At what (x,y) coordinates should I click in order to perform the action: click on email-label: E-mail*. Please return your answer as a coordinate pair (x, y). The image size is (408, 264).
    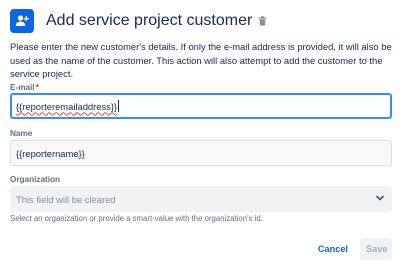
    Looking at the image, I should click on (24, 87).